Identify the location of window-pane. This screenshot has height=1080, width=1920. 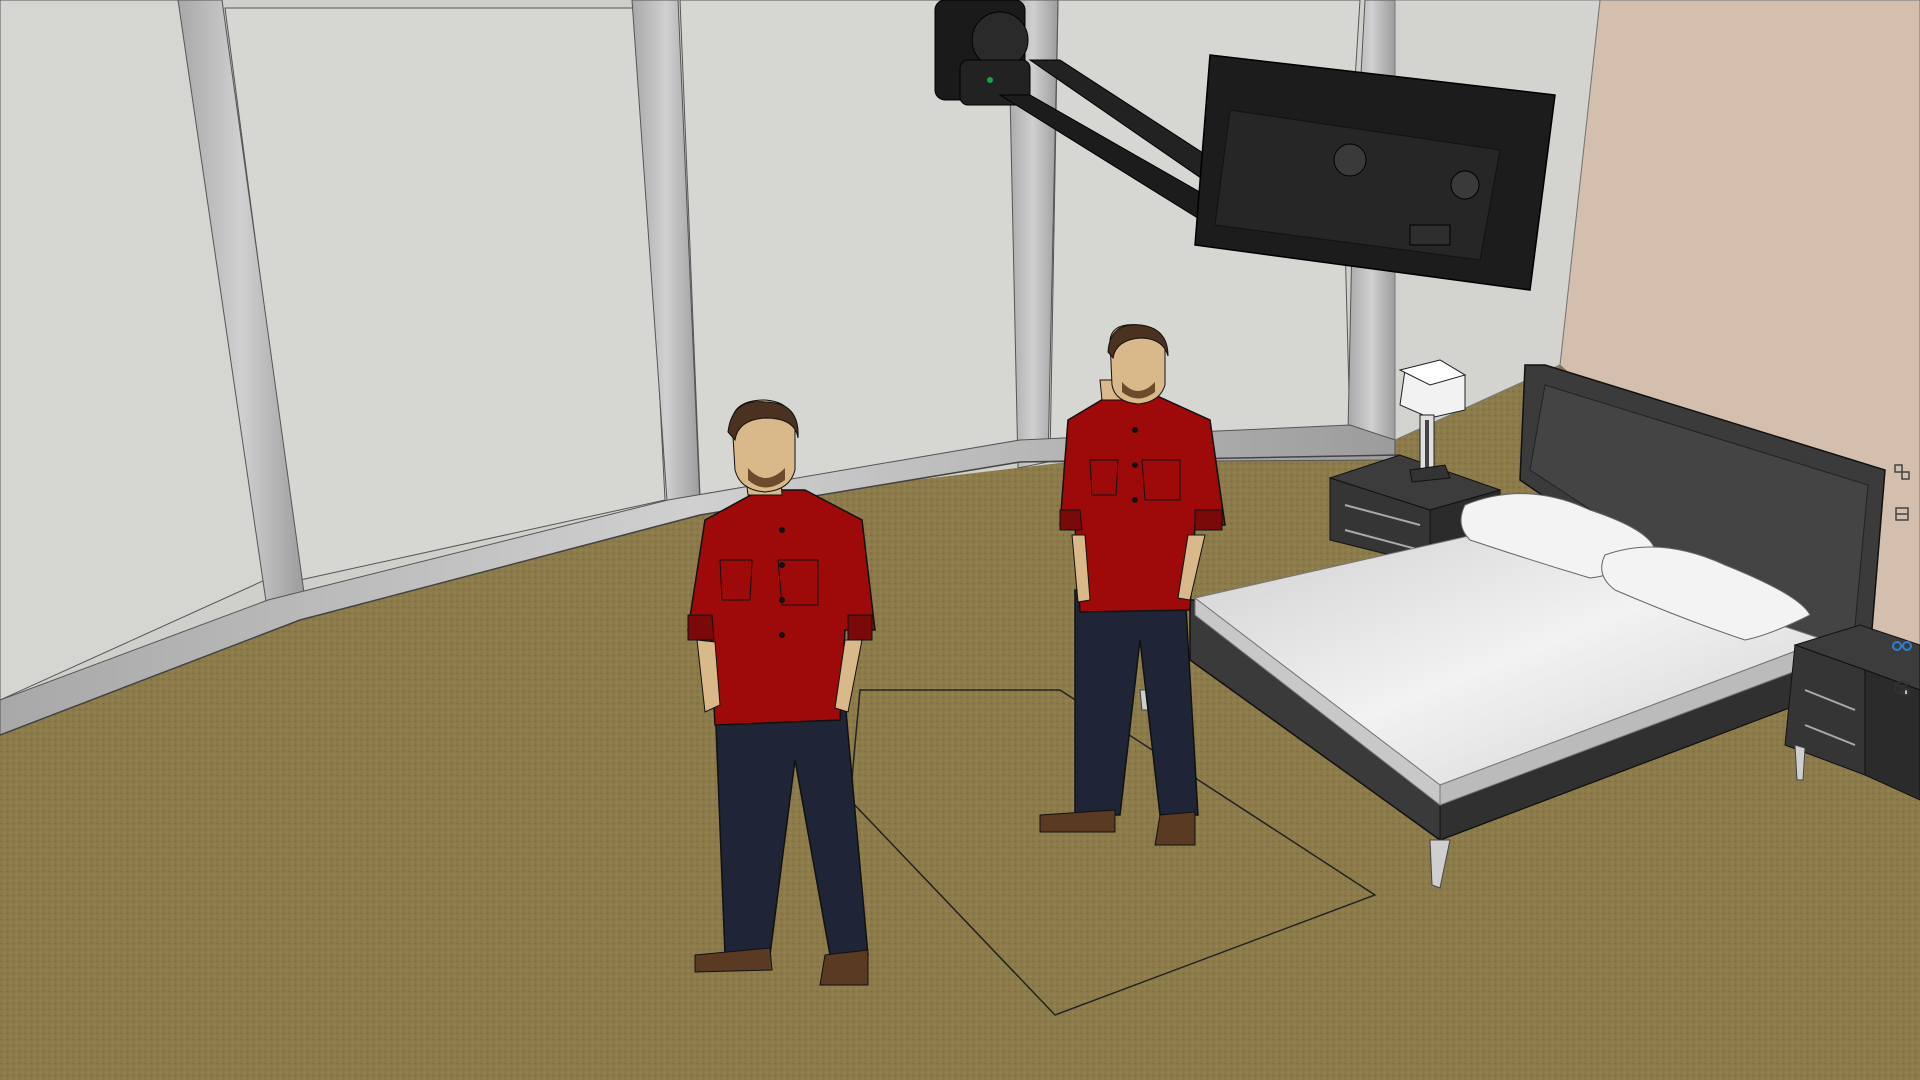
(445, 294).